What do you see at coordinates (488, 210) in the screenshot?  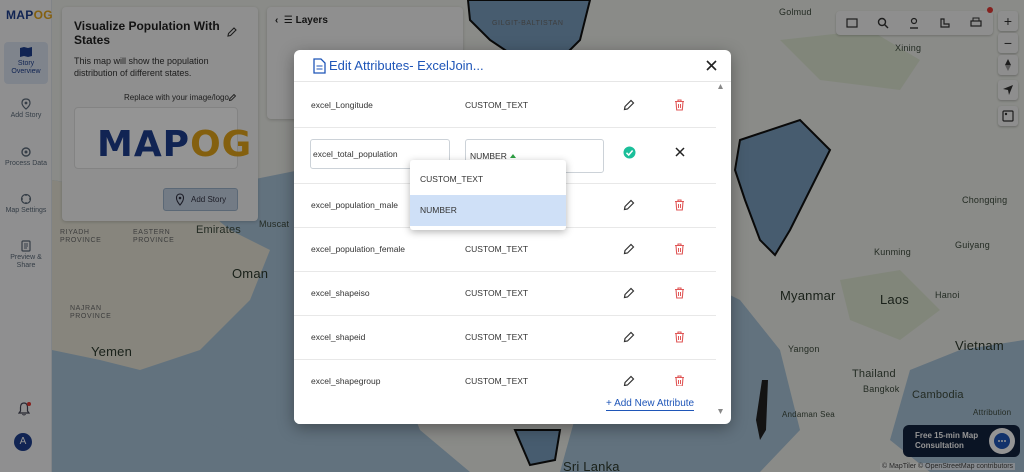 I see `dropdown-option-number: NUMBER` at bounding box center [488, 210].